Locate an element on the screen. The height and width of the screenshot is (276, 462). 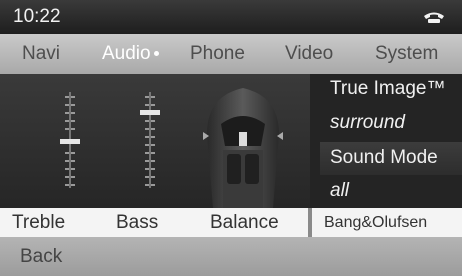
bass-slider is located at coordinates (150, 139).